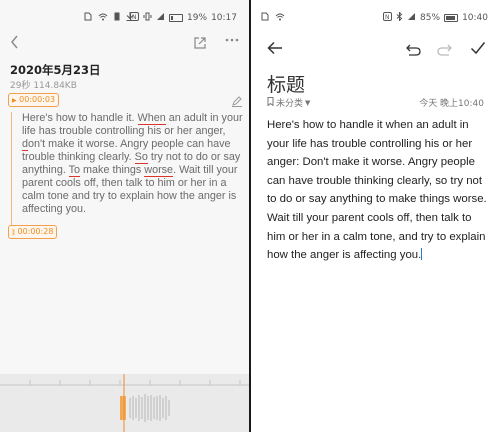 The image size is (500, 432). What do you see at coordinates (74, 170) in the screenshot?
I see `transcript-flagged-word: To` at bounding box center [74, 170].